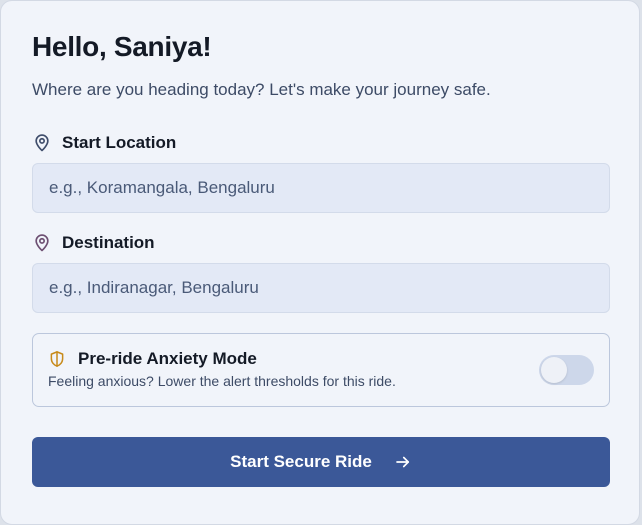  I want to click on anxiety-mode-title-row: Pre-ride Anxiety Mode, so click(152, 359).